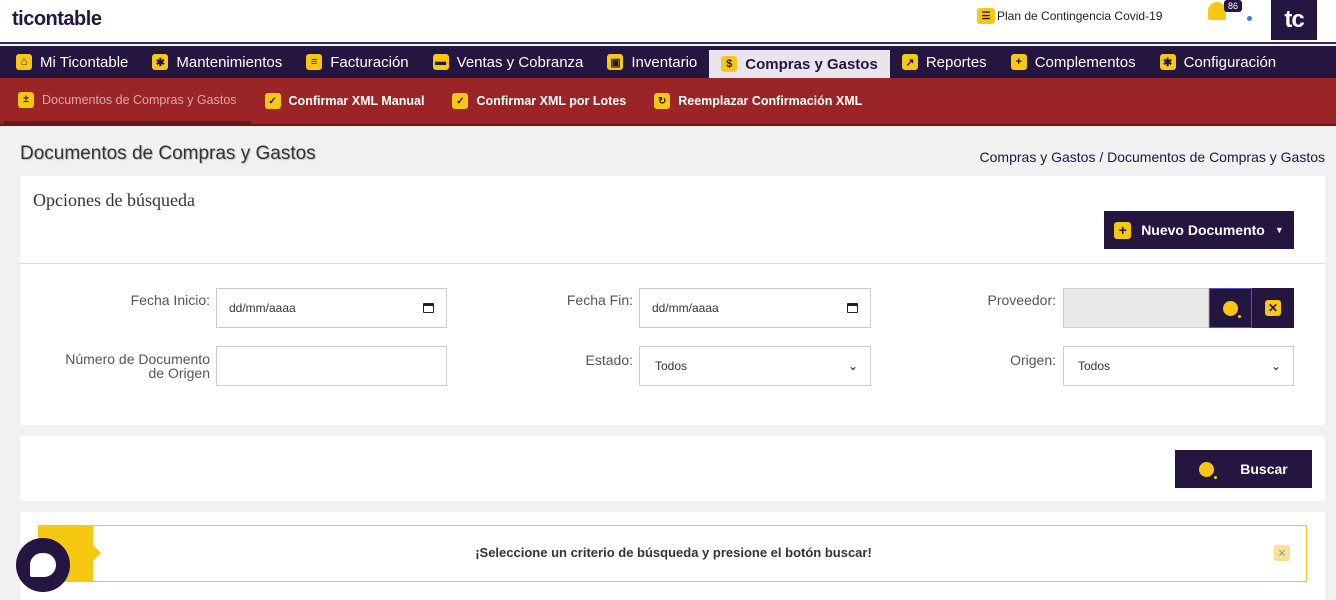  Describe the element at coordinates (114, 200) in the screenshot. I see `search-options-title: Opciones de búsqueda` at that location.